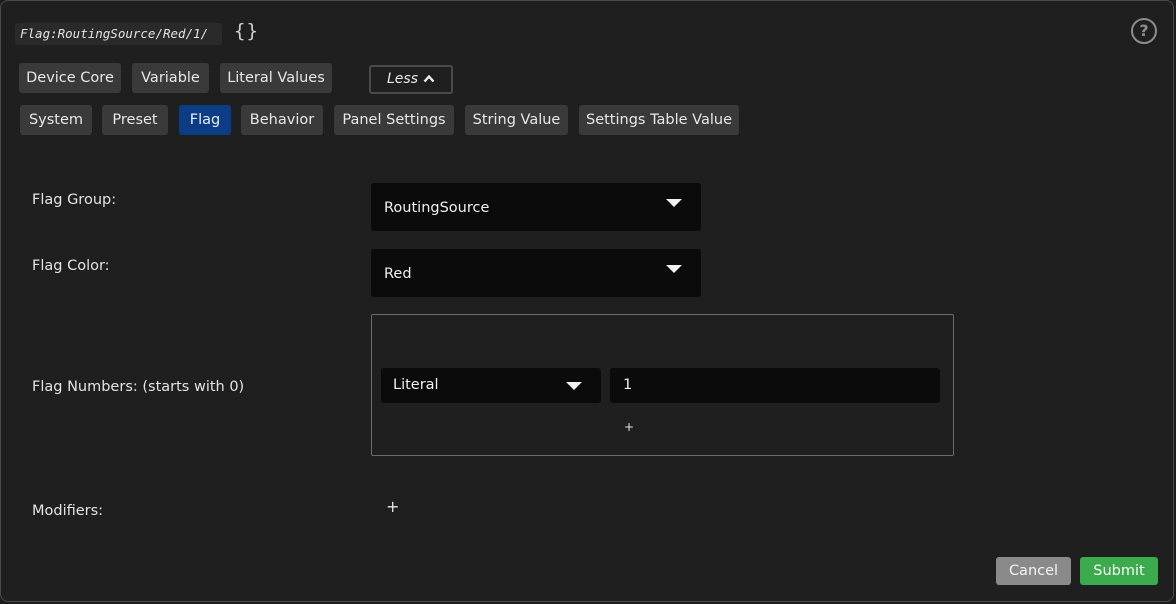  What do you see at coordinates (70, 78) in the screenshot?
I see `tab-device-core: Device Core` at bounding box center [70, 78].